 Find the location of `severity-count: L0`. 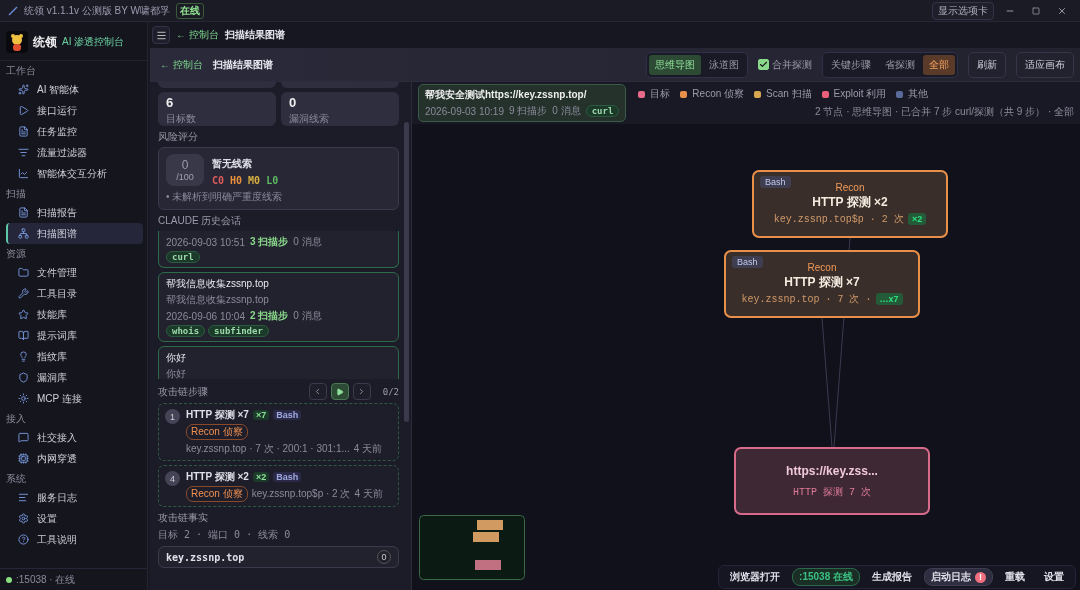

severity-count: L0 is located at coordinates (272, 180).